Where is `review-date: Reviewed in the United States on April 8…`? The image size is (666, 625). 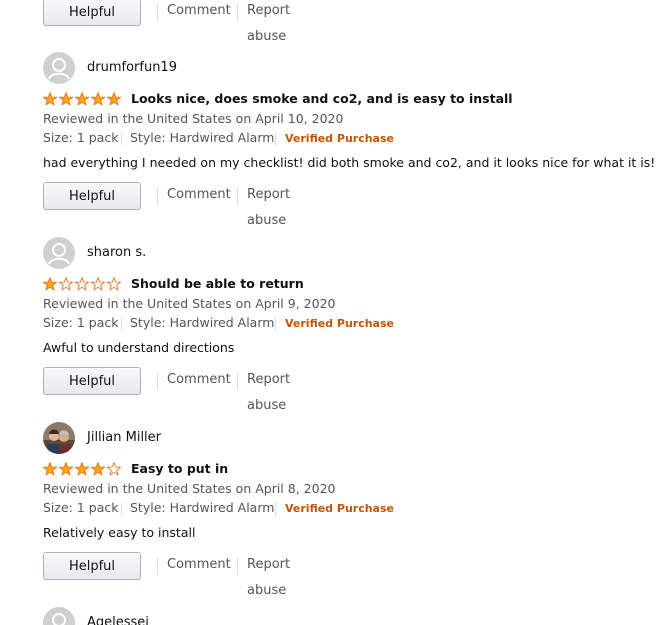
review-date: Reviewed in the United States on April 8… is located at coordinates (189, 488).